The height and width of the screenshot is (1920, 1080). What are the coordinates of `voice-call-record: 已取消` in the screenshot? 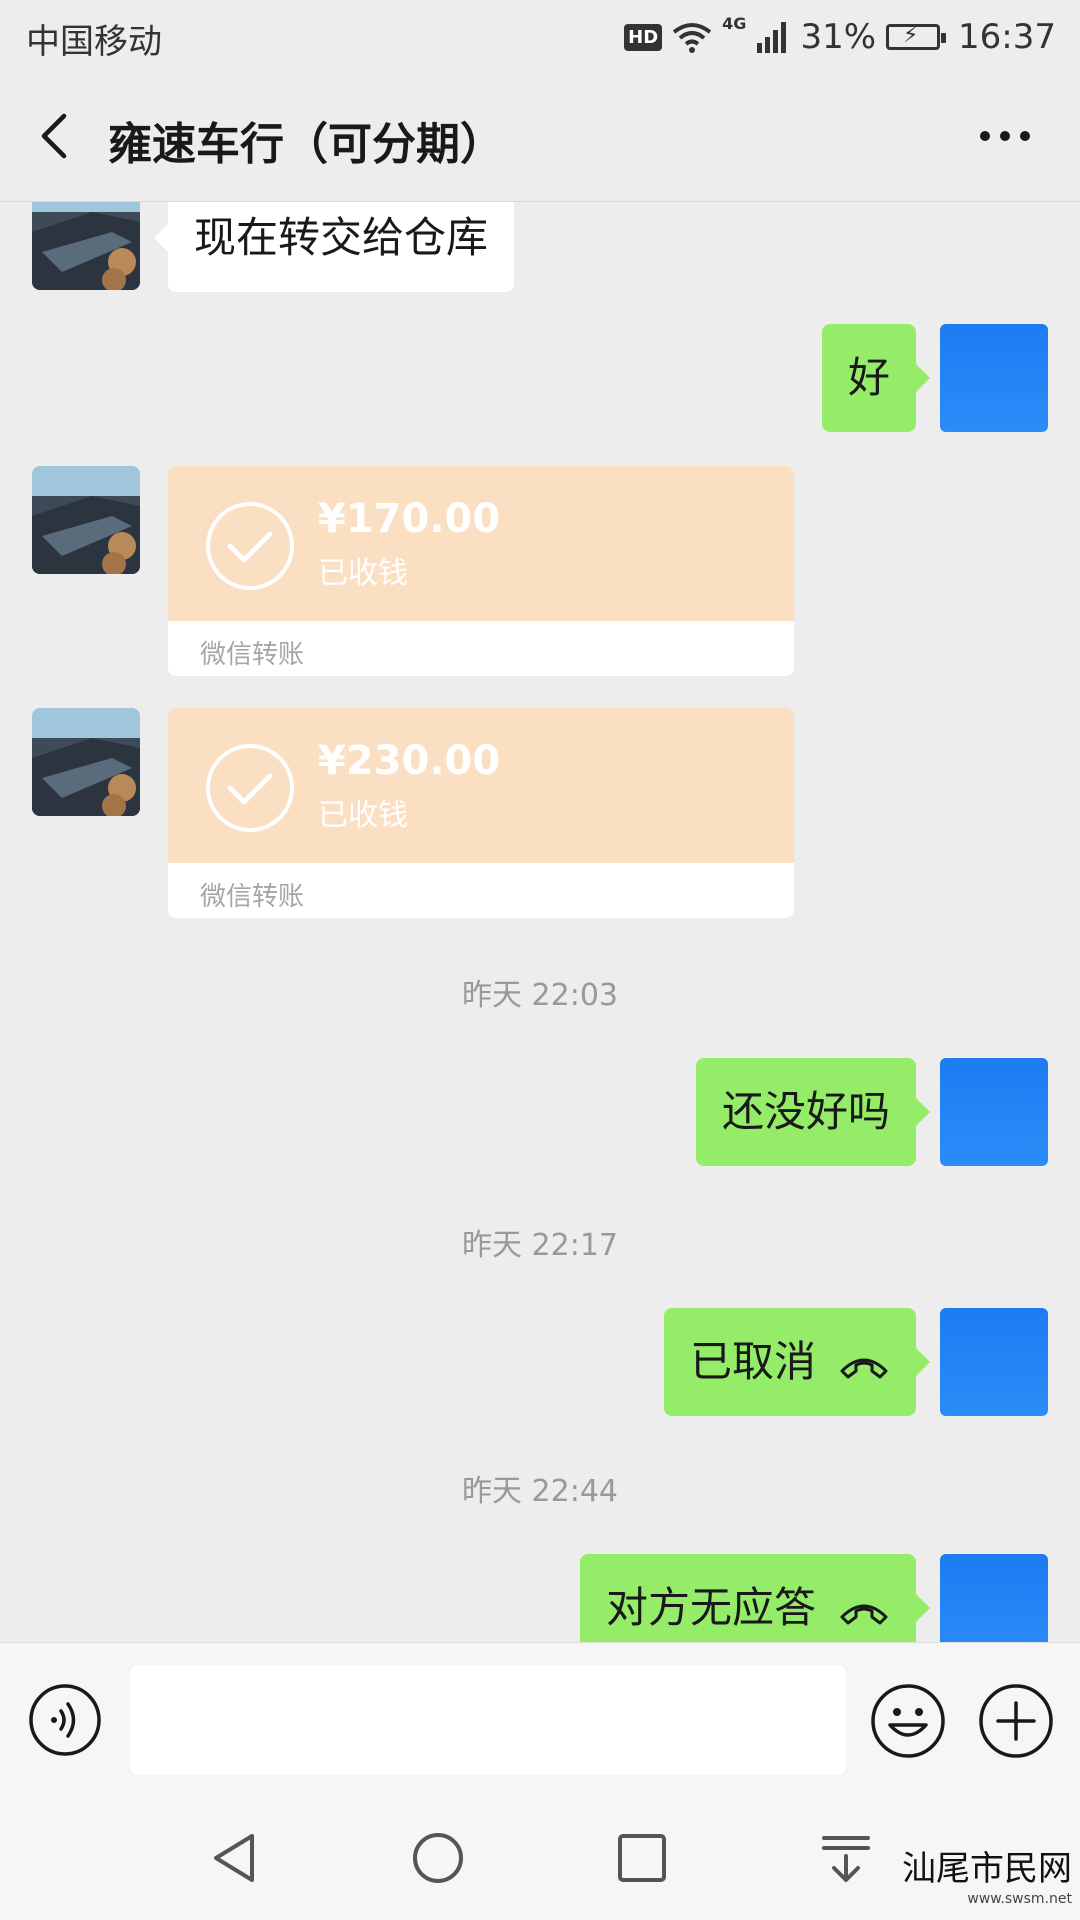 It's located at (797, 1362).